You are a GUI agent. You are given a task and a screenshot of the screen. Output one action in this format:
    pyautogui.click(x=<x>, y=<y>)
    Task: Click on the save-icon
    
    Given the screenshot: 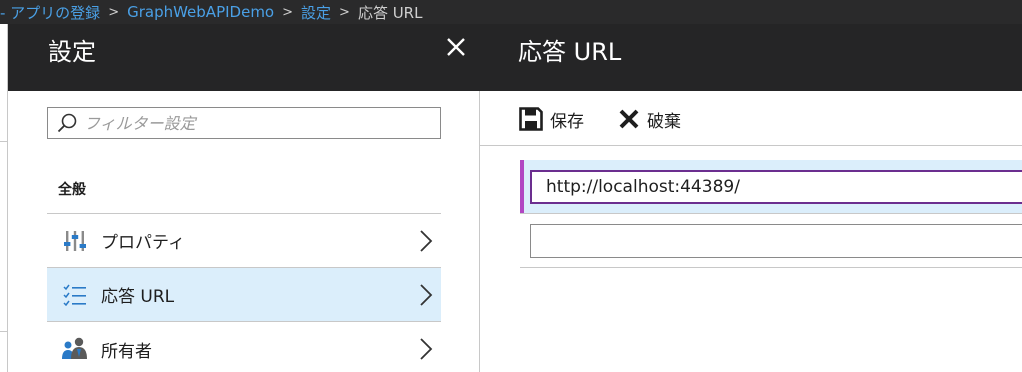 What is the action you would take?
    pyautogui.click(x=531, y=119)
    